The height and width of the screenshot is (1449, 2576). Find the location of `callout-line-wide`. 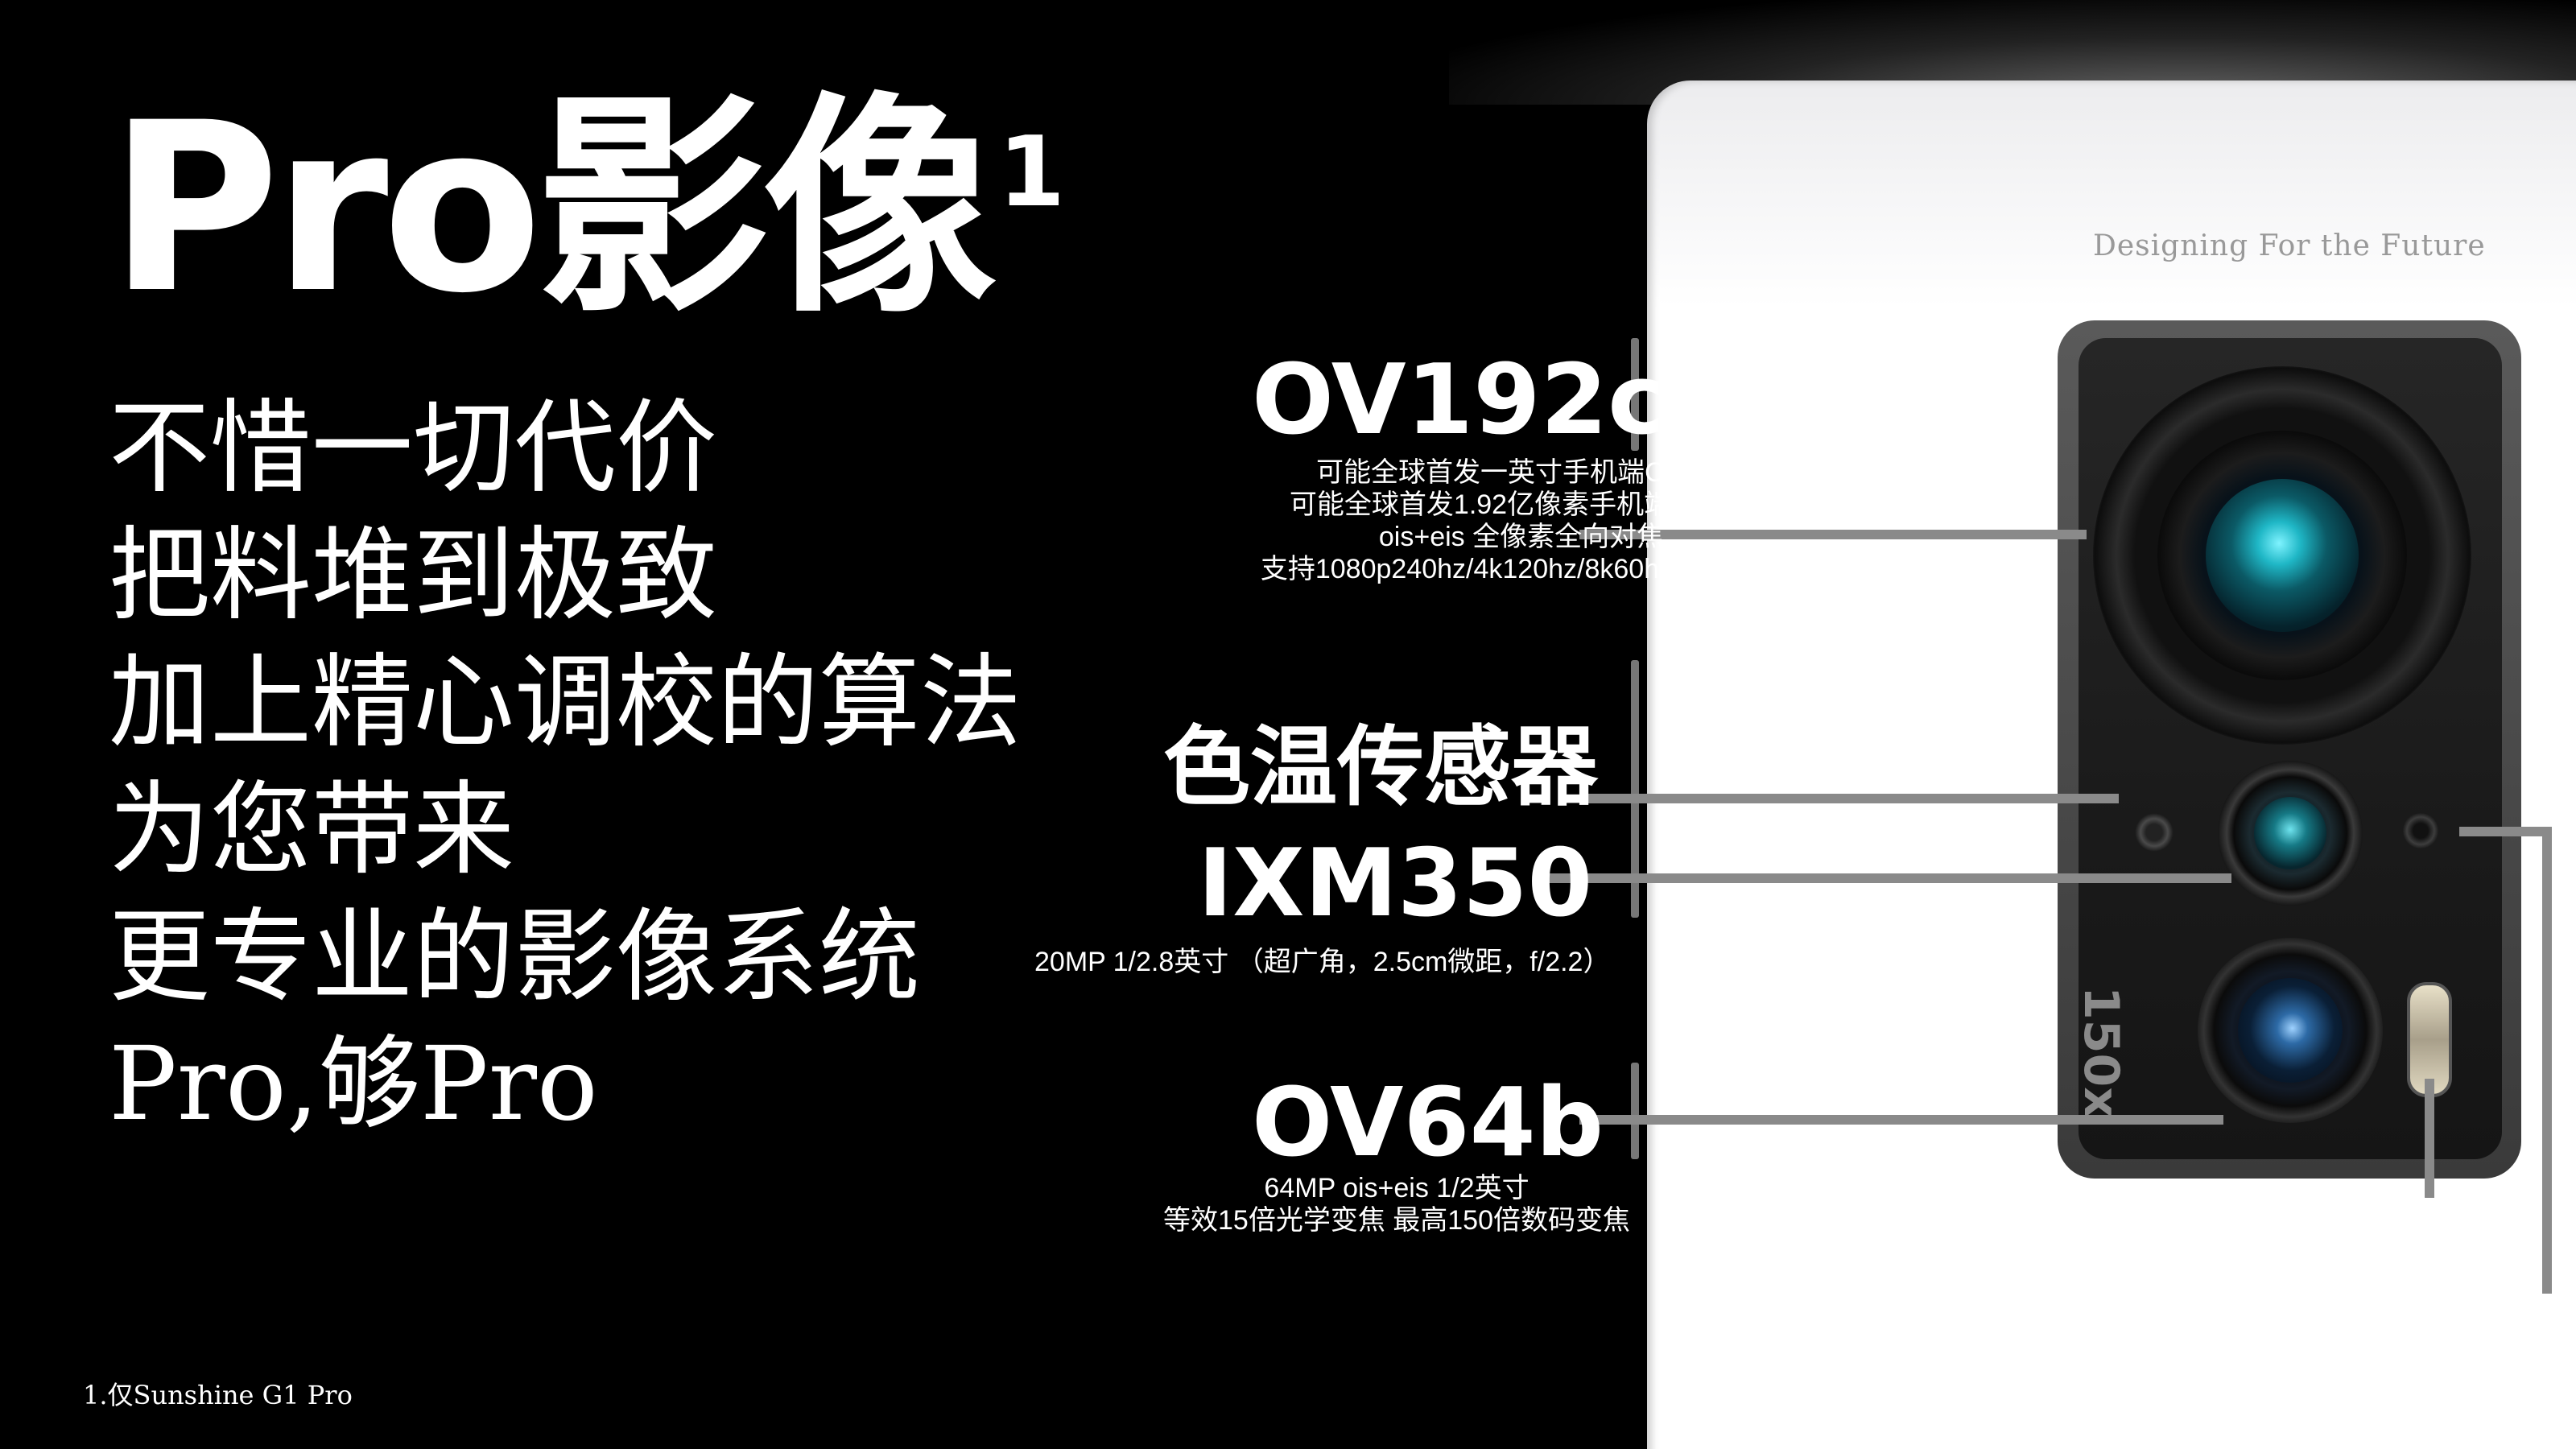

callout-line-wide is located at coordinates (1889, 878).